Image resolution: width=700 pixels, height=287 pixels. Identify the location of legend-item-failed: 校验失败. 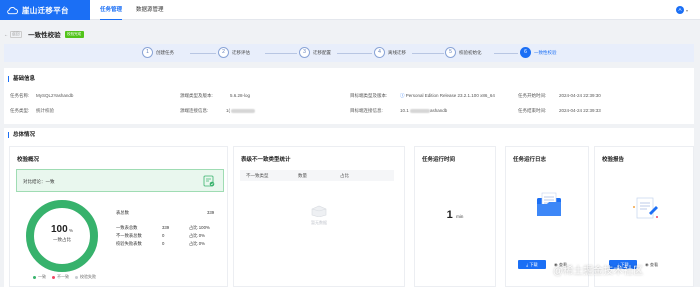
(85, 277).